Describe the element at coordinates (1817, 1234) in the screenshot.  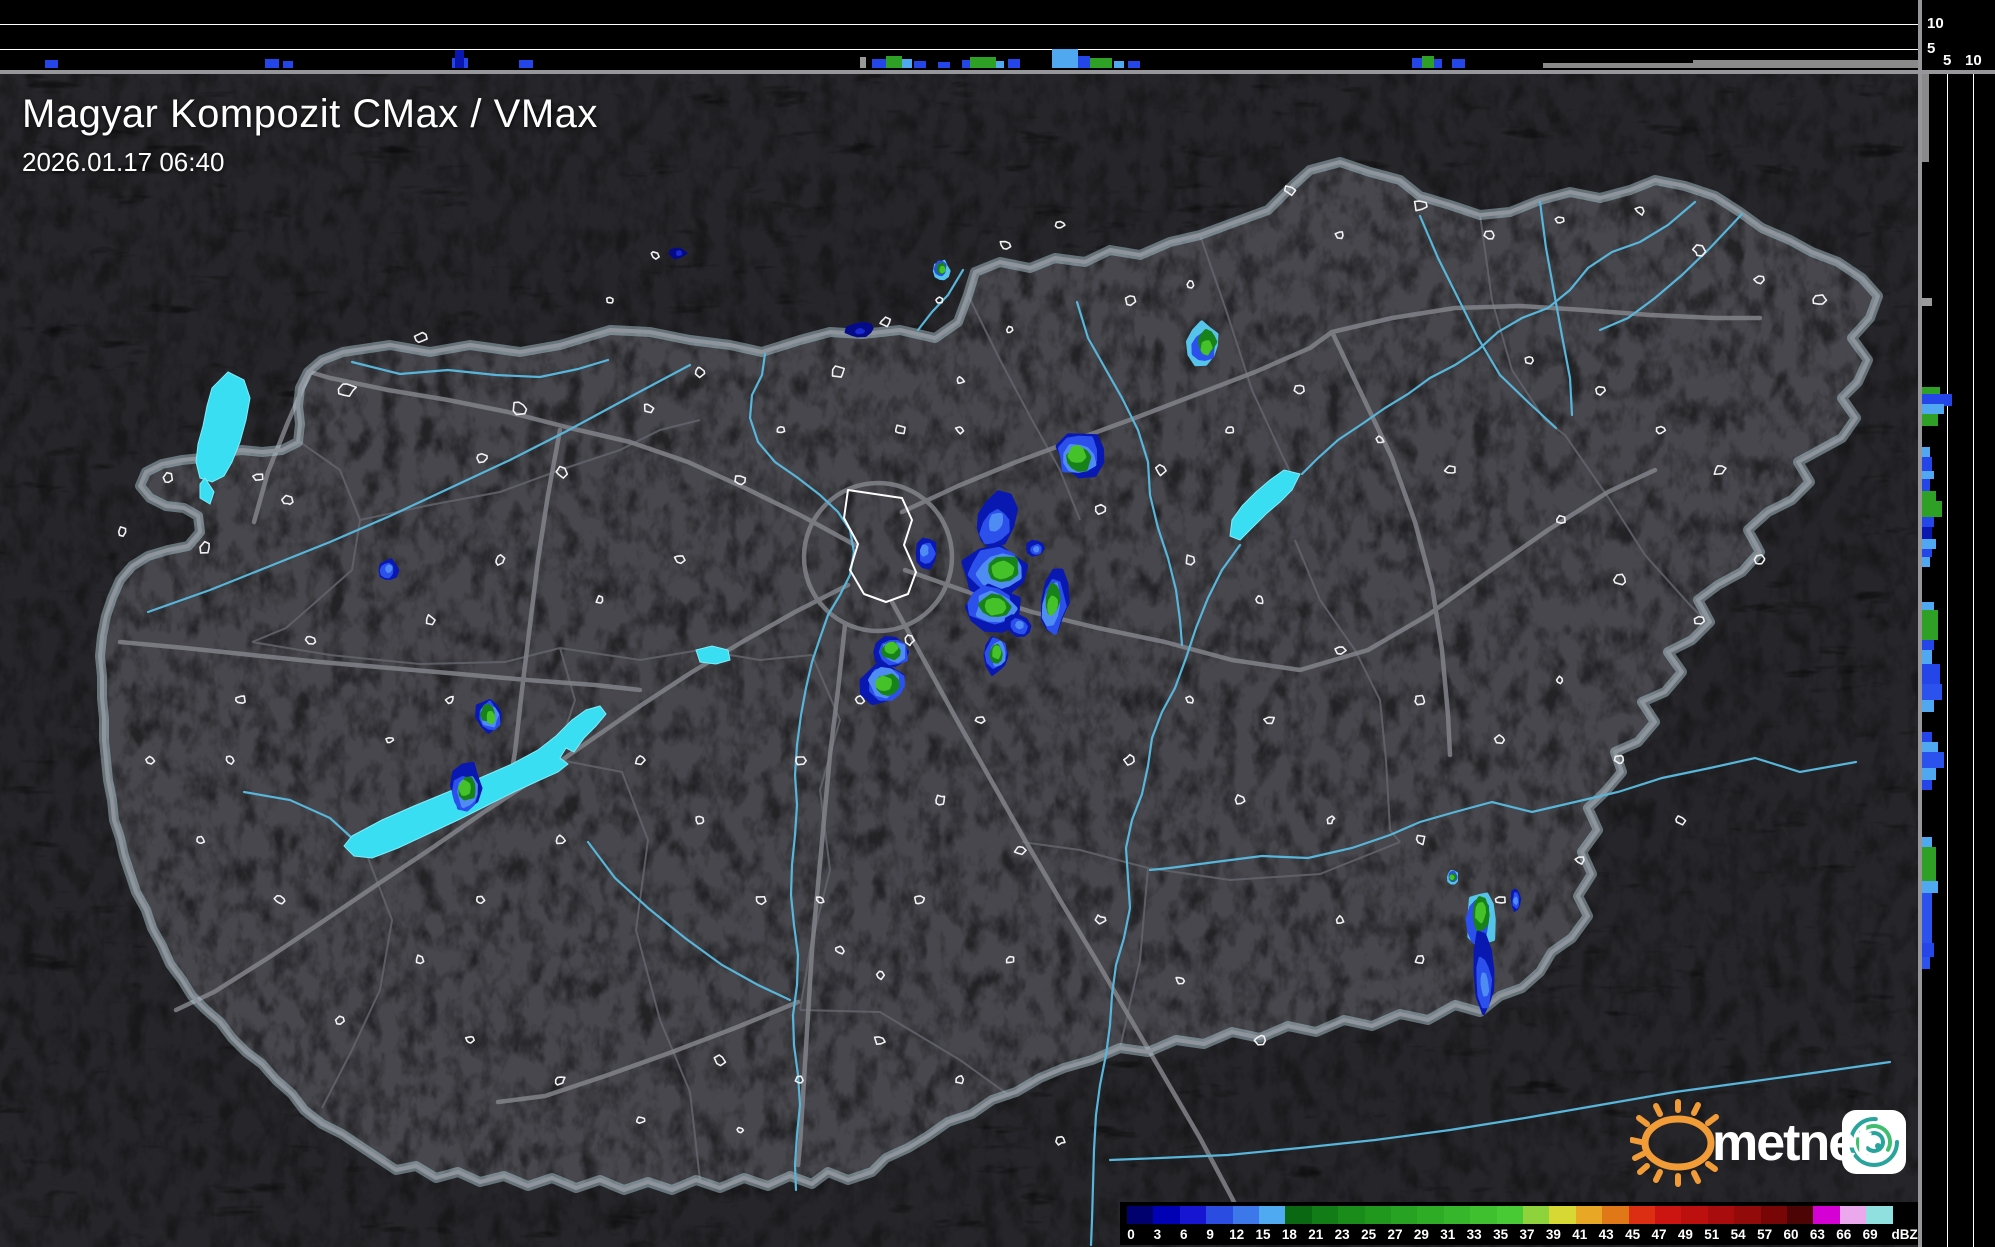
I see `colorbar-tick-label: 63` at that location.